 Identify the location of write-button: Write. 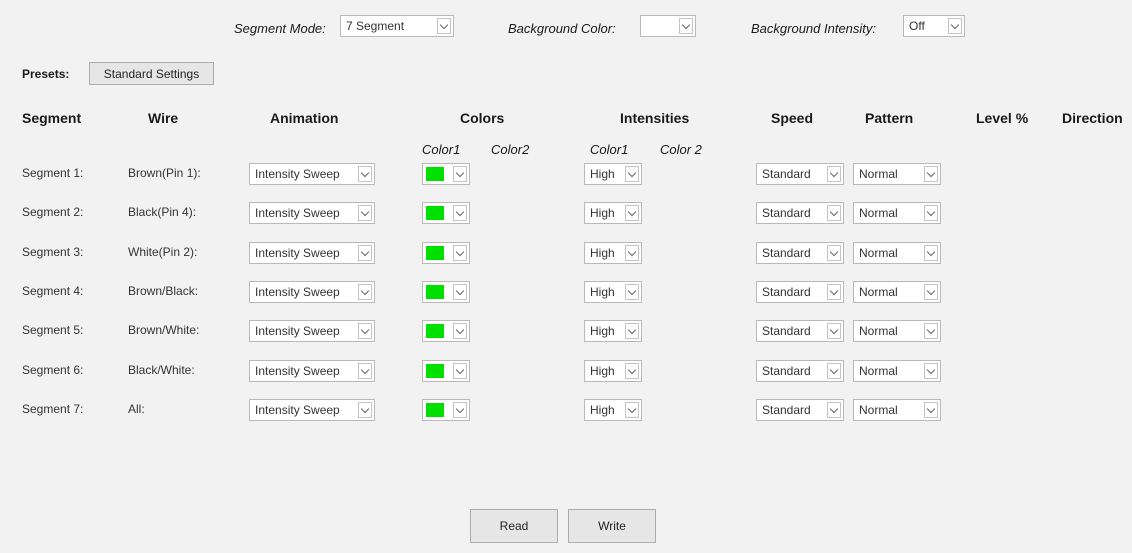
(612, 526).